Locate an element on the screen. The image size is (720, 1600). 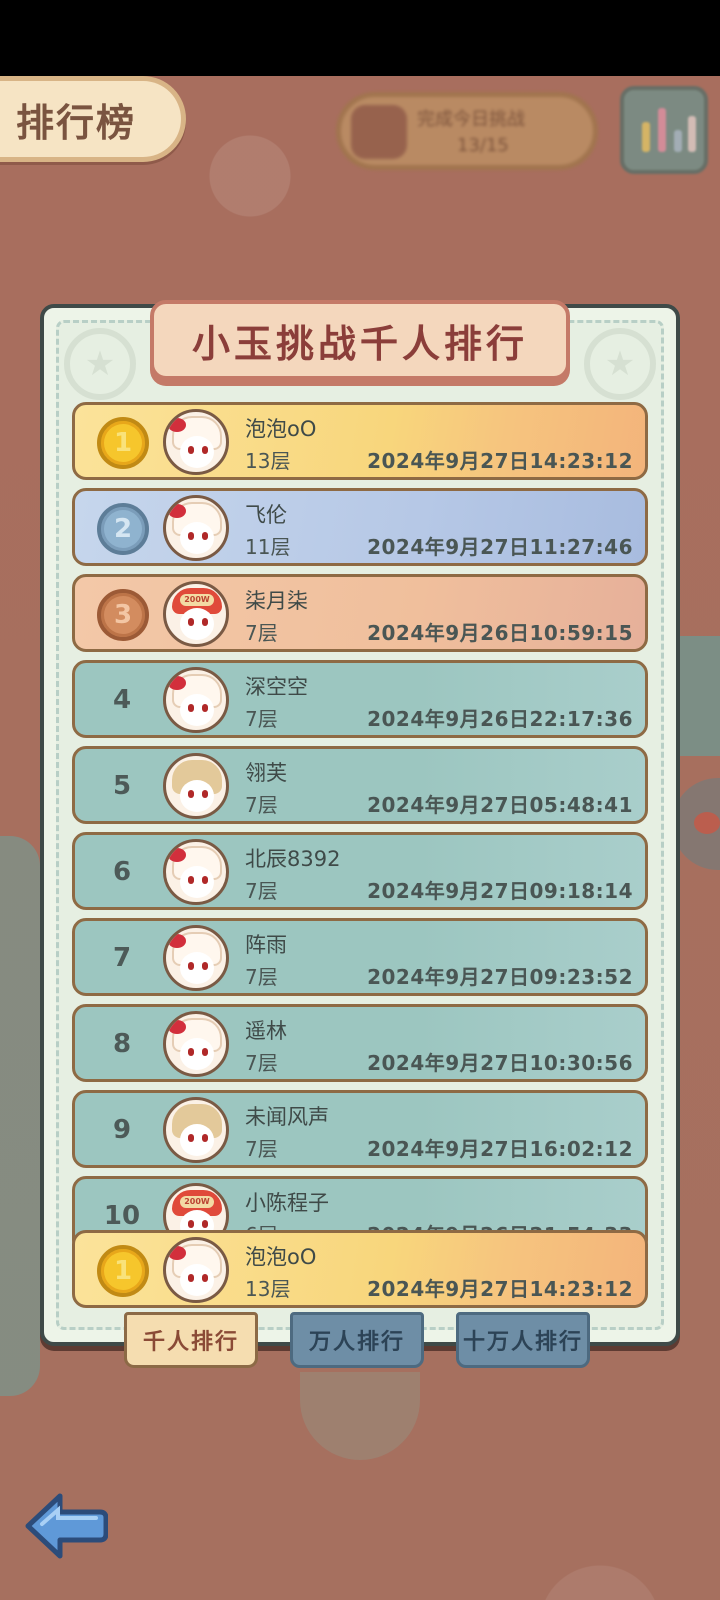
player-name: 遥林 is located at coordinates (266, 1031).